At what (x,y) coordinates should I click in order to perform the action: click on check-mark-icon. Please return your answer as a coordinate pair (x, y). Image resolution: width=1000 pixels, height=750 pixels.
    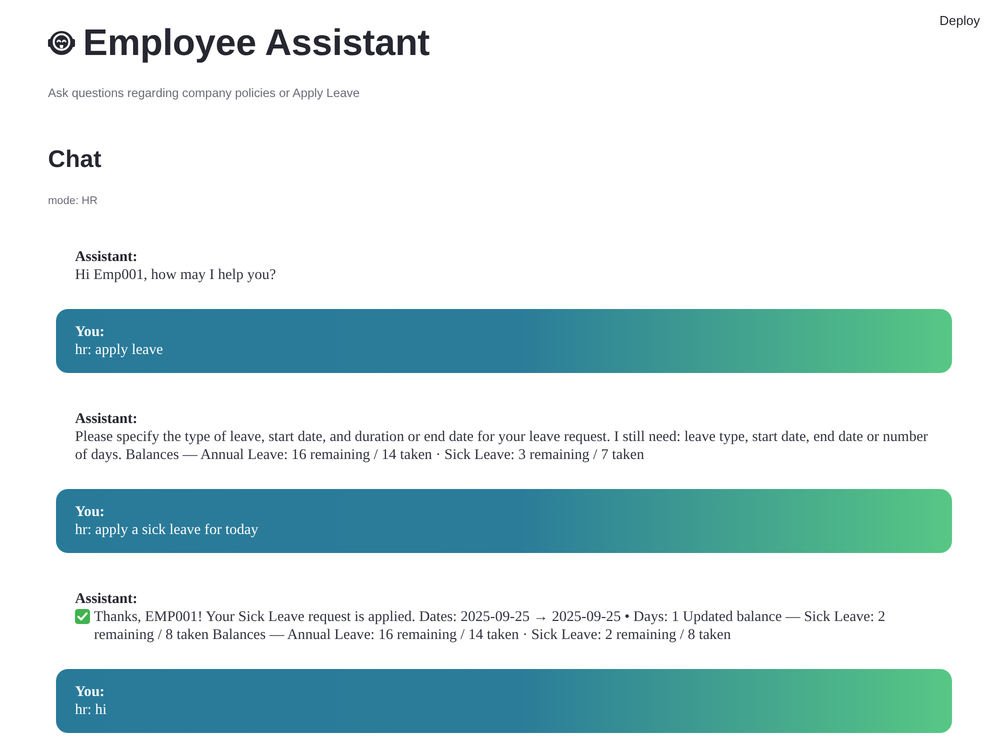
    Looking at the image, I should click on (82, 616).